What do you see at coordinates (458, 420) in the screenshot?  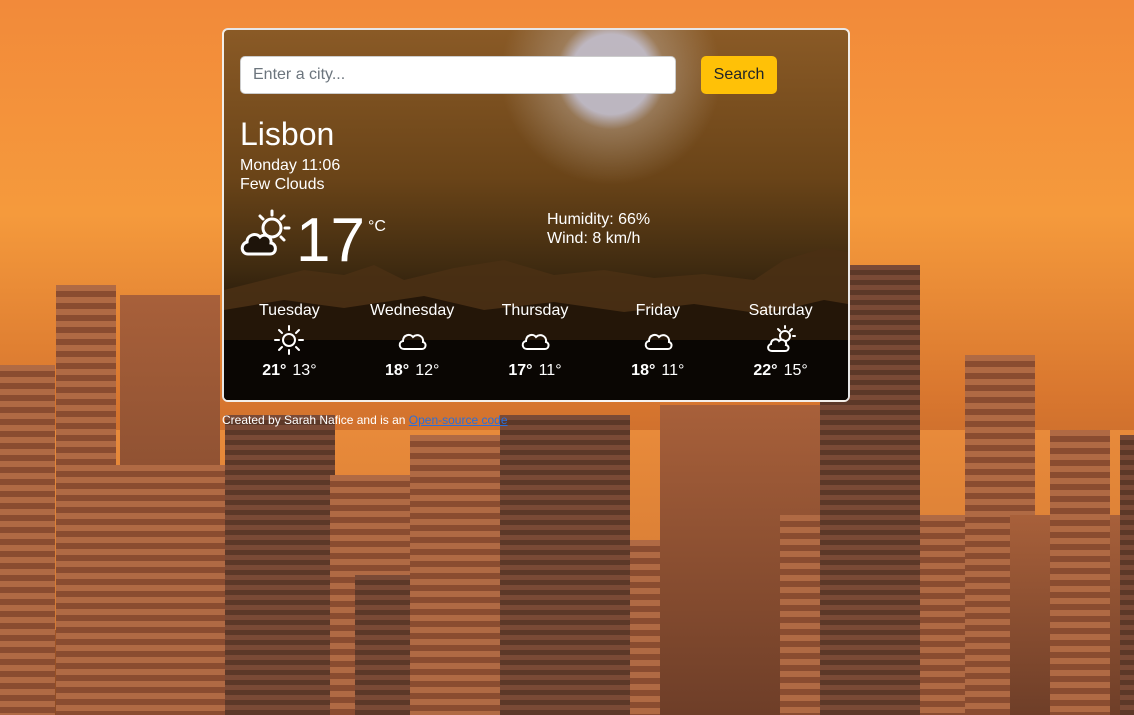 I see `open-source-link: Open-source code` at bounding box center [458, 420].